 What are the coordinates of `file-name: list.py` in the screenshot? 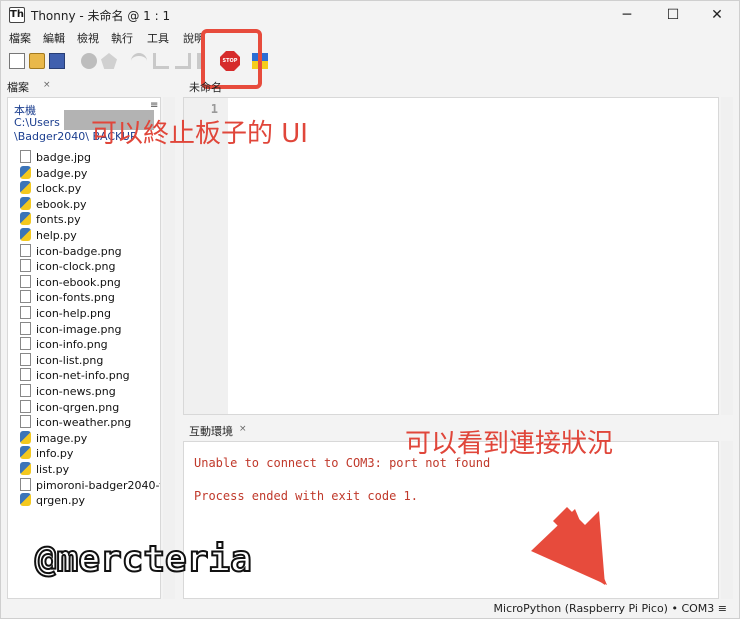 It's located at (53, 469).